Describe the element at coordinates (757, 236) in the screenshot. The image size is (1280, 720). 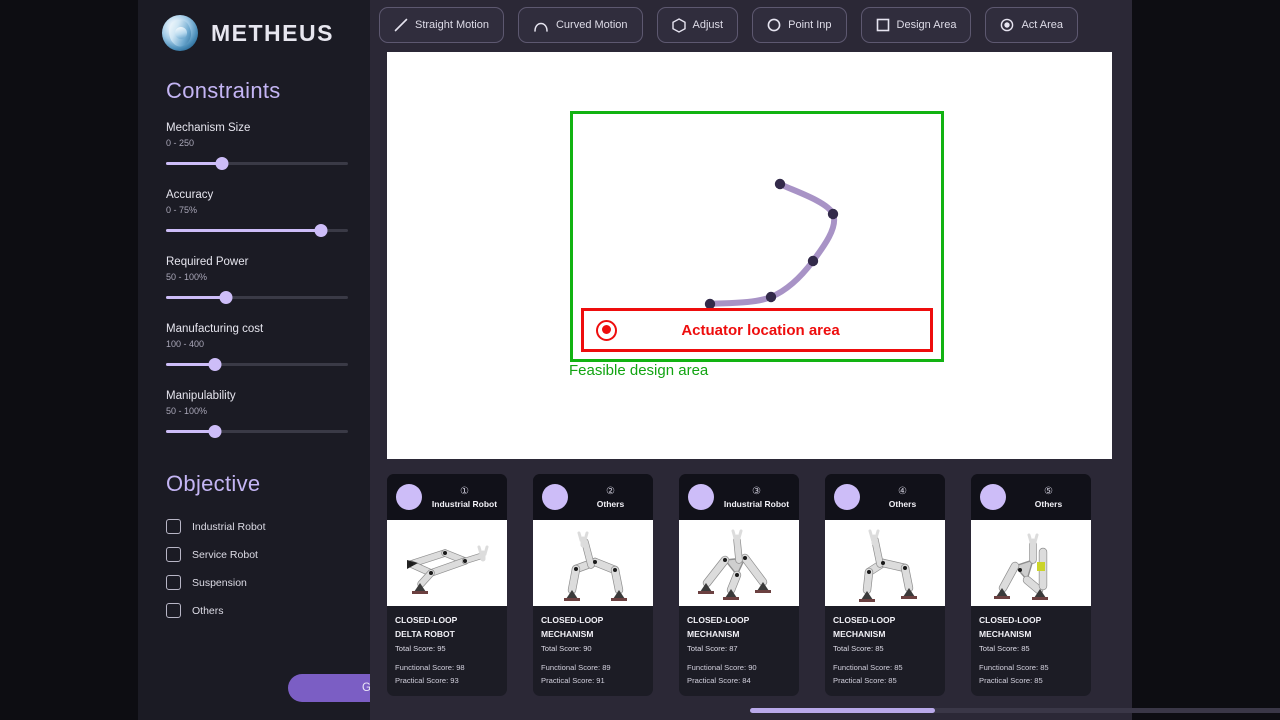
I see `feasible-design-area: Actuator location area` at that location.